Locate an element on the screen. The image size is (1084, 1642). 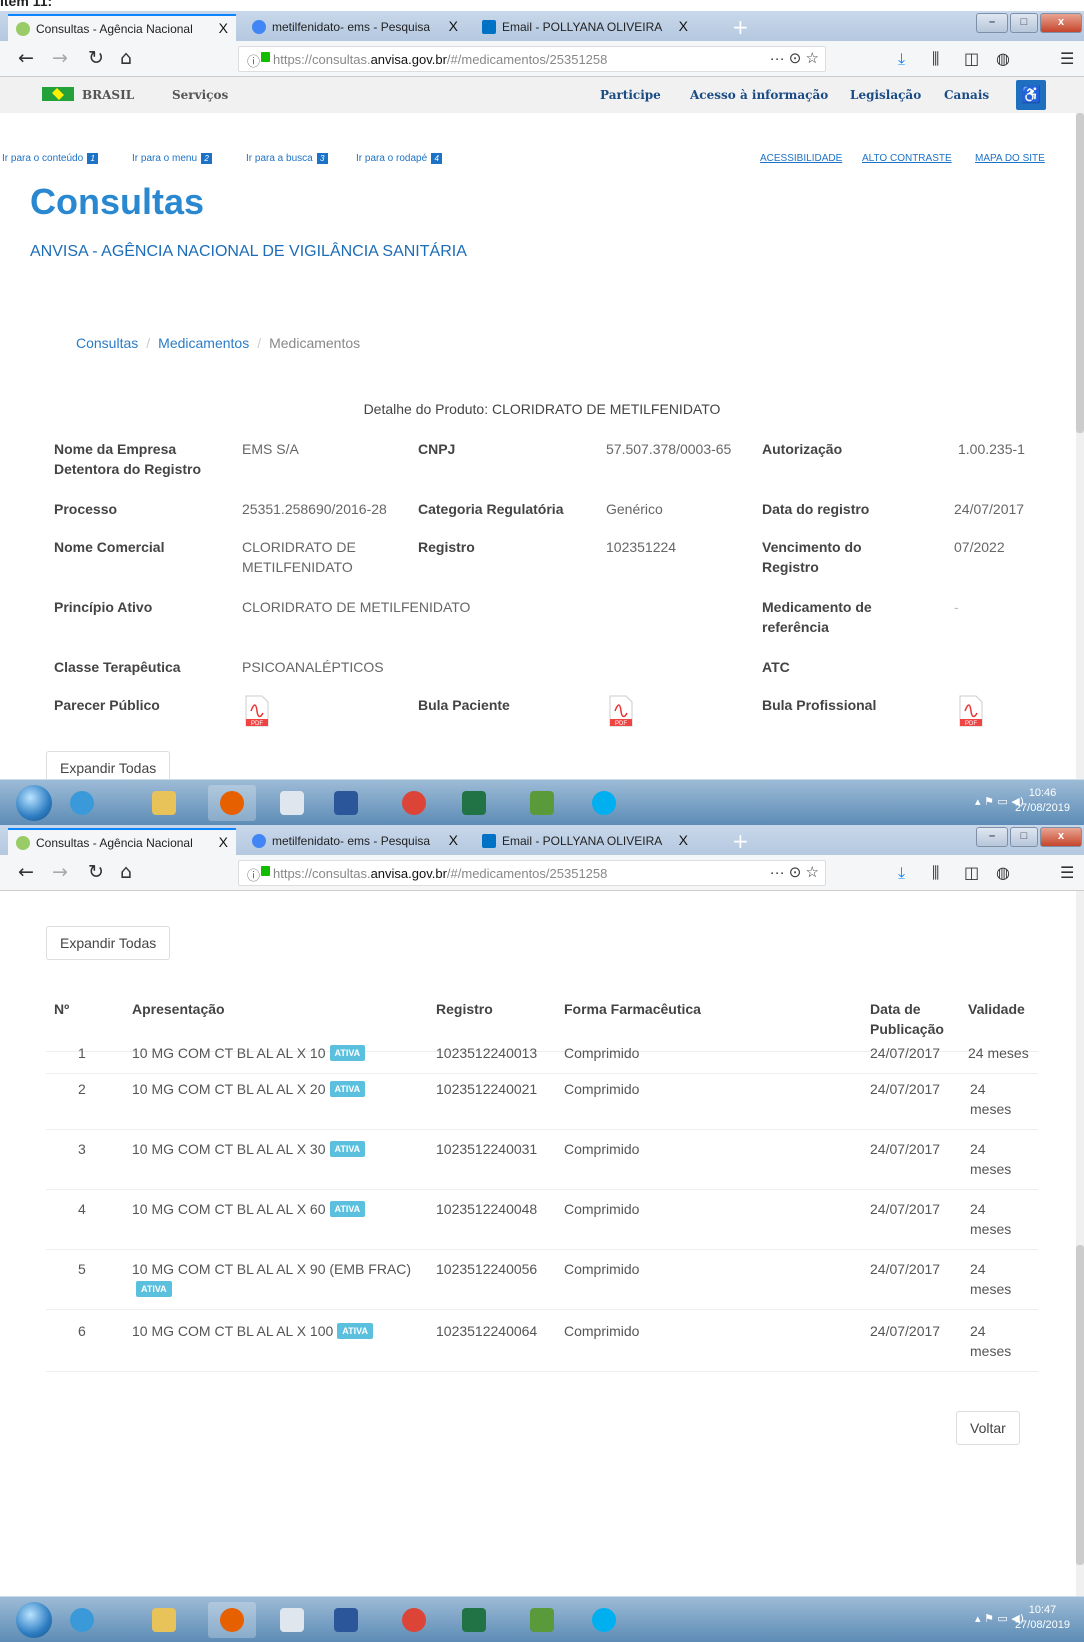
skip-link-conteudo: Ir para o conteúdo 1 is located at coordinates (50, 158).